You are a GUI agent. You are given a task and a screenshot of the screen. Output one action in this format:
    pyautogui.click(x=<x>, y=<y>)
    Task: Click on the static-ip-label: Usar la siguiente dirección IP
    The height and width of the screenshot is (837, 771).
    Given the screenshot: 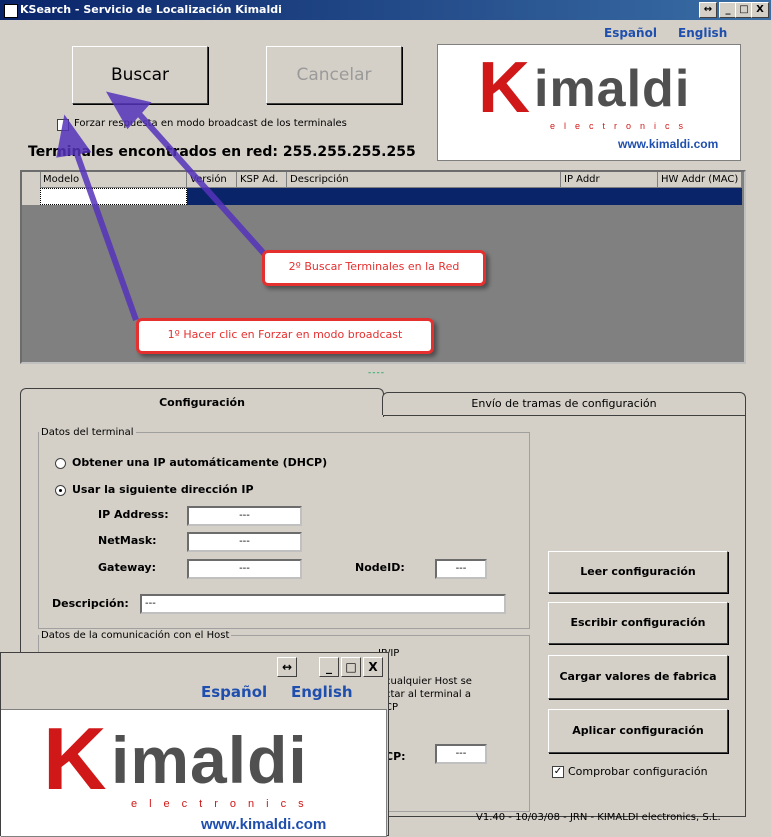 What is the action you would take?
    pyautogui.click(x=163, y=489)
    